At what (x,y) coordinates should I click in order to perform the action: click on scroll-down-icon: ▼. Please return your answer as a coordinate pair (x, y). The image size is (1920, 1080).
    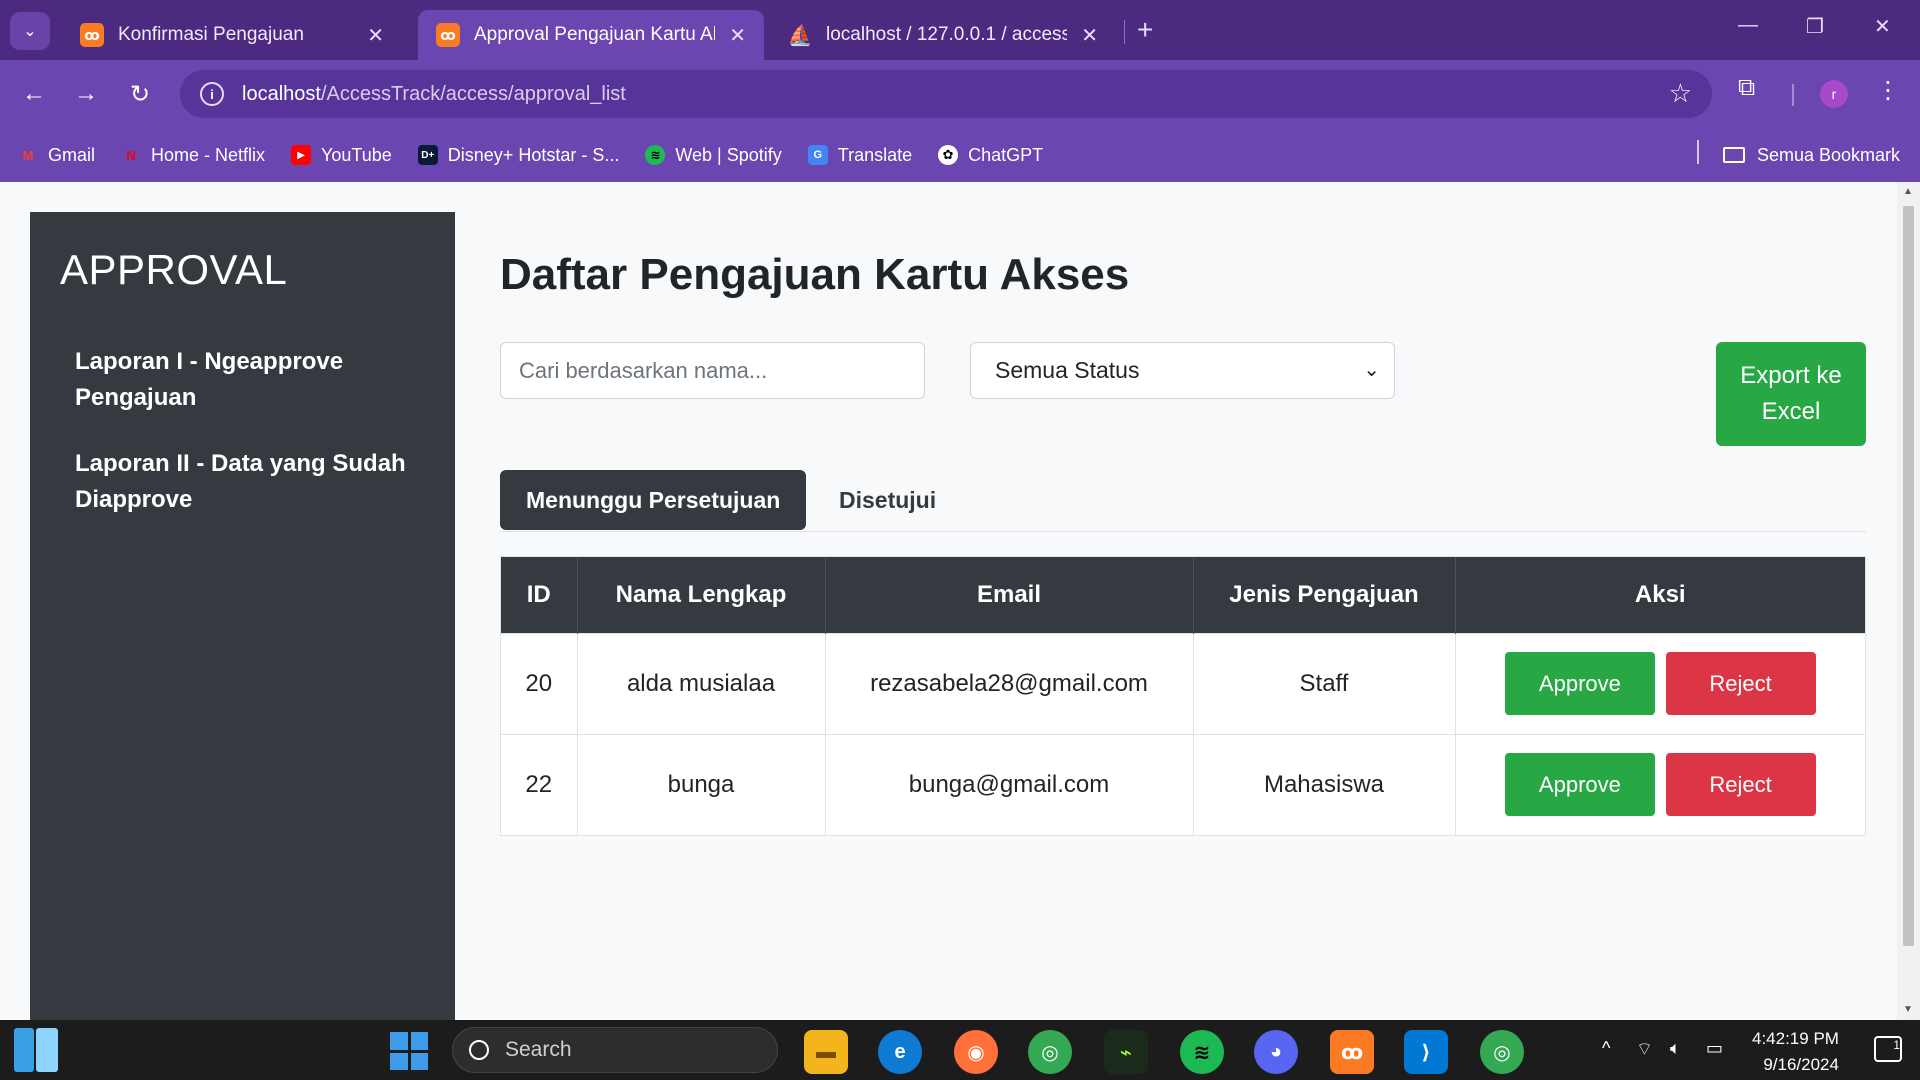
    Looking at the image, I should click on (1908, 1009).